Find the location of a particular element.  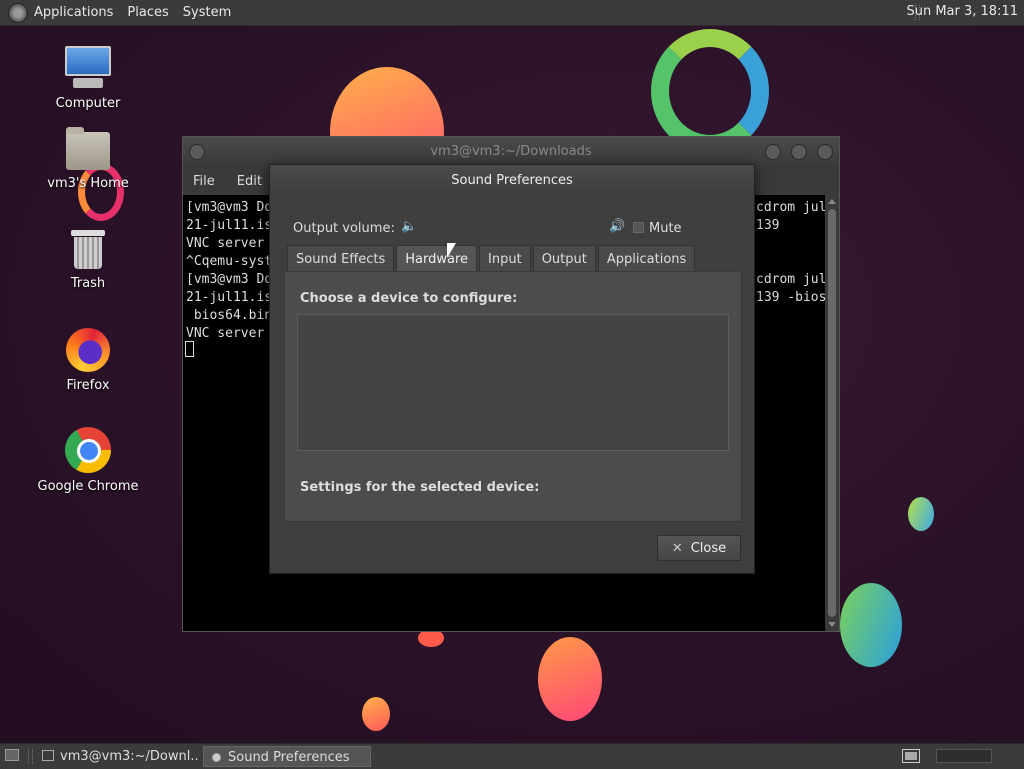

tab-input: Input is located at coordinates (505, 258).